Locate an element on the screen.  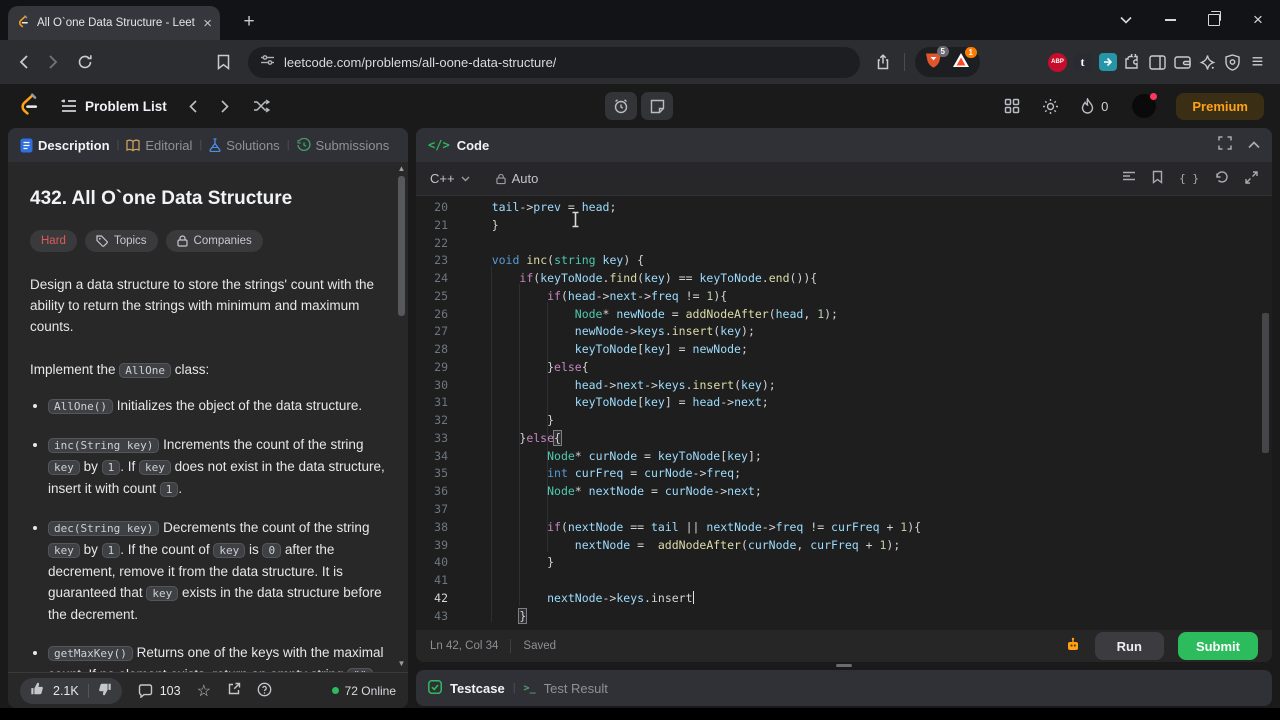
code-line: 34 Node* curNode = keyToNode[key]; is located at coordinates (844, 457).